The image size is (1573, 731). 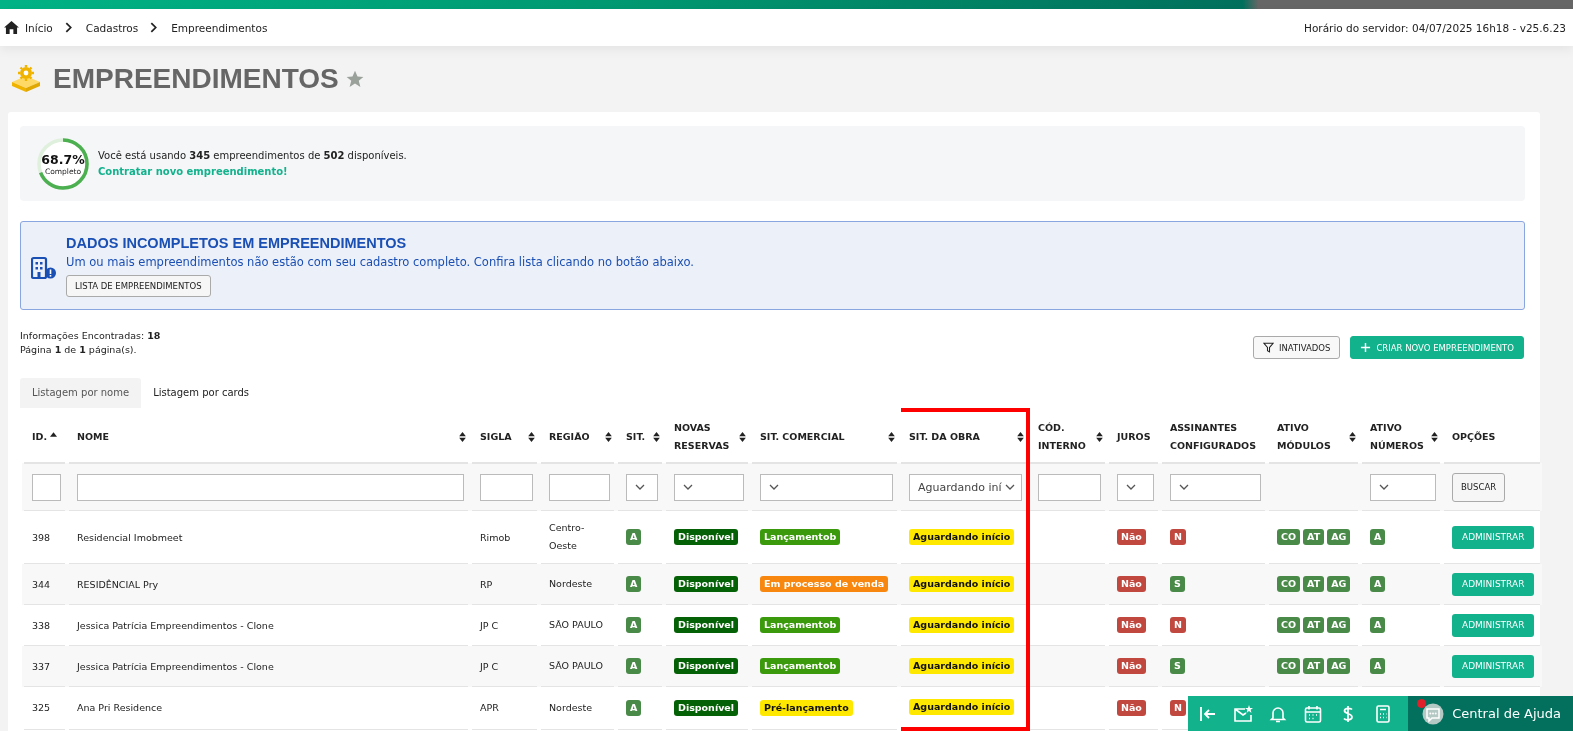 I want to click on view-tab: Listagem por cards, so click(x=201, y=393).